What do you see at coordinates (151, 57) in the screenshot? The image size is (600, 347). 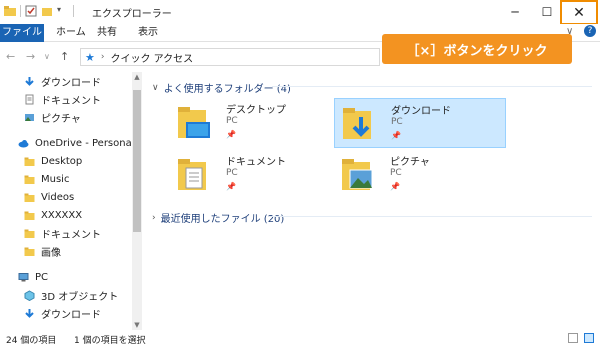 I see `breadcrumb-quick-access: クイック アクセス` at bounding box center [151, 57].